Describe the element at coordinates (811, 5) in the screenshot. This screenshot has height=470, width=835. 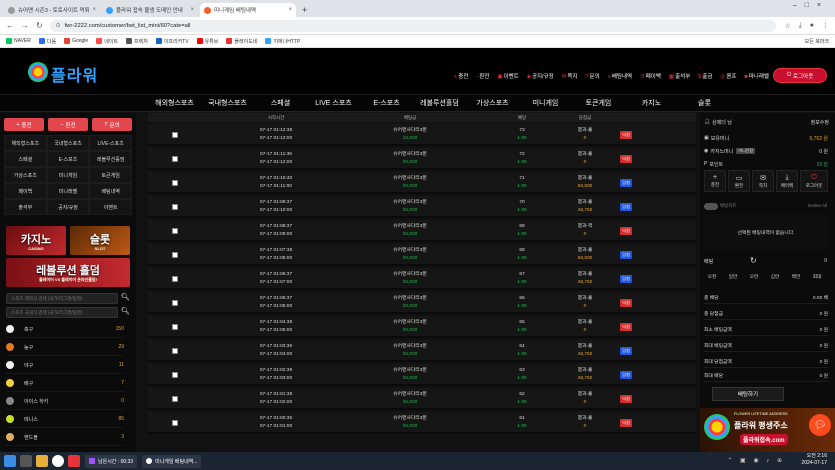
I see `window-controls: –□×` at that location.